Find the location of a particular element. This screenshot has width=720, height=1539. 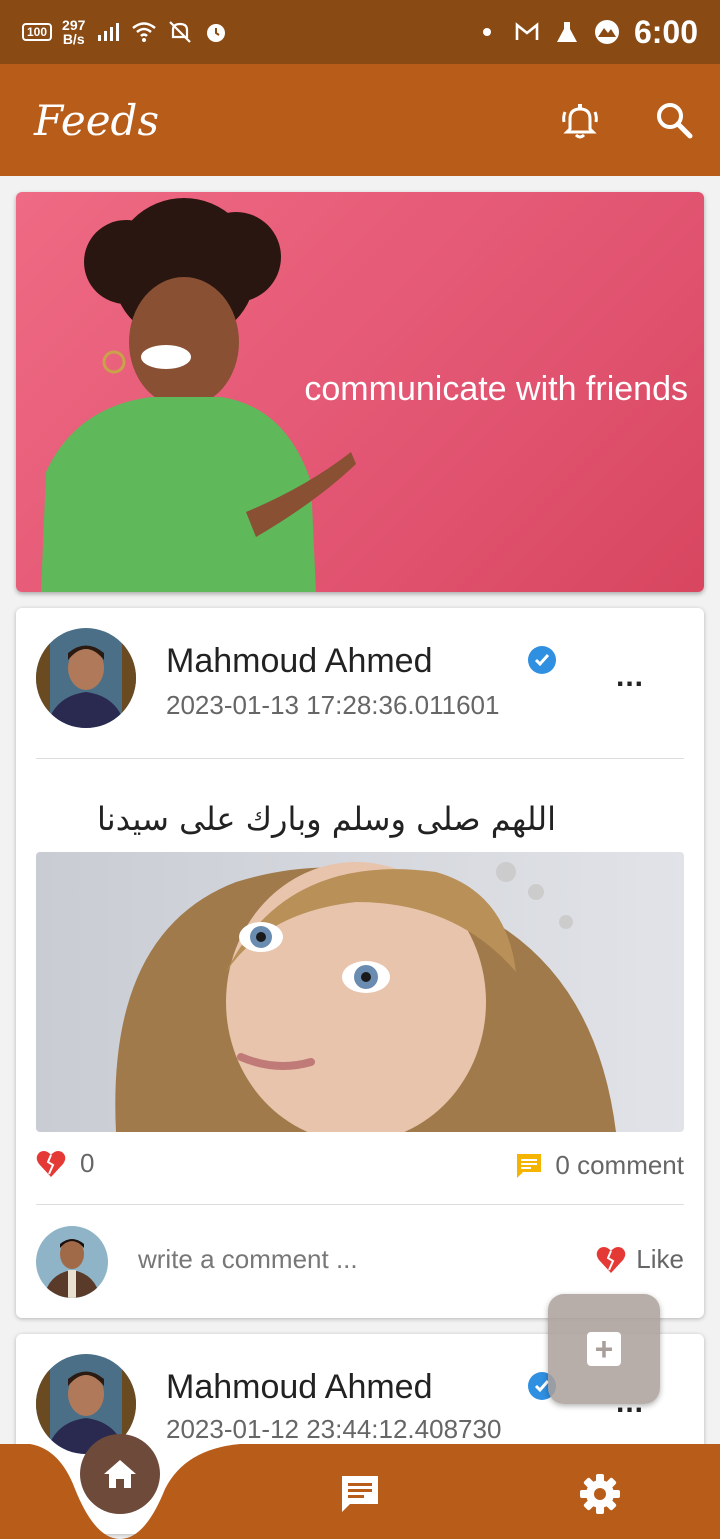

banner-text: communicate with friends is located at coordinates (496, 389).